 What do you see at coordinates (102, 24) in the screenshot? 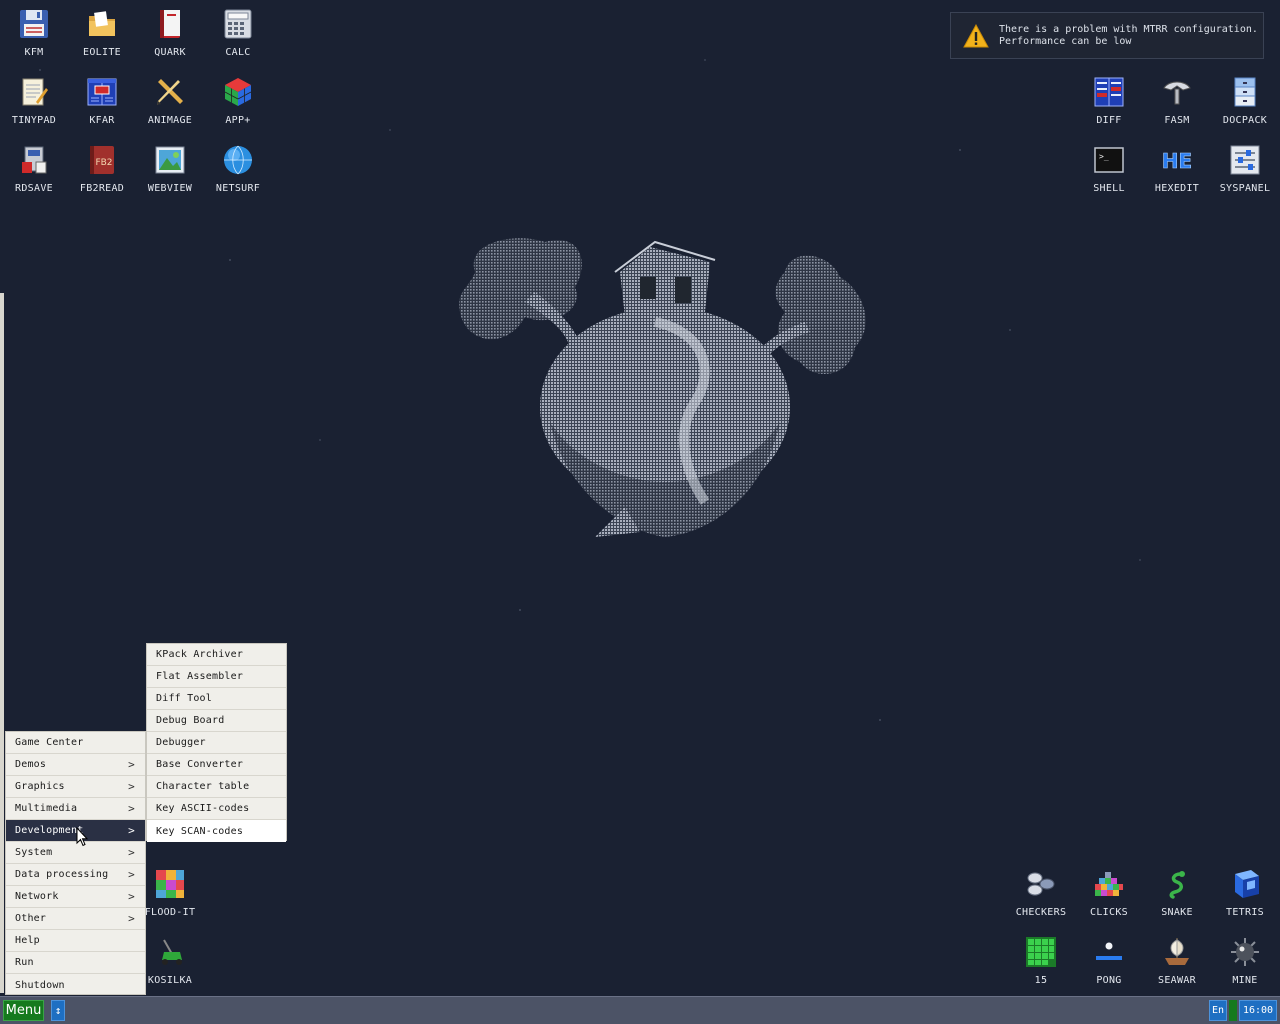
I see `folder-icon` at bounding box center [102, 24].